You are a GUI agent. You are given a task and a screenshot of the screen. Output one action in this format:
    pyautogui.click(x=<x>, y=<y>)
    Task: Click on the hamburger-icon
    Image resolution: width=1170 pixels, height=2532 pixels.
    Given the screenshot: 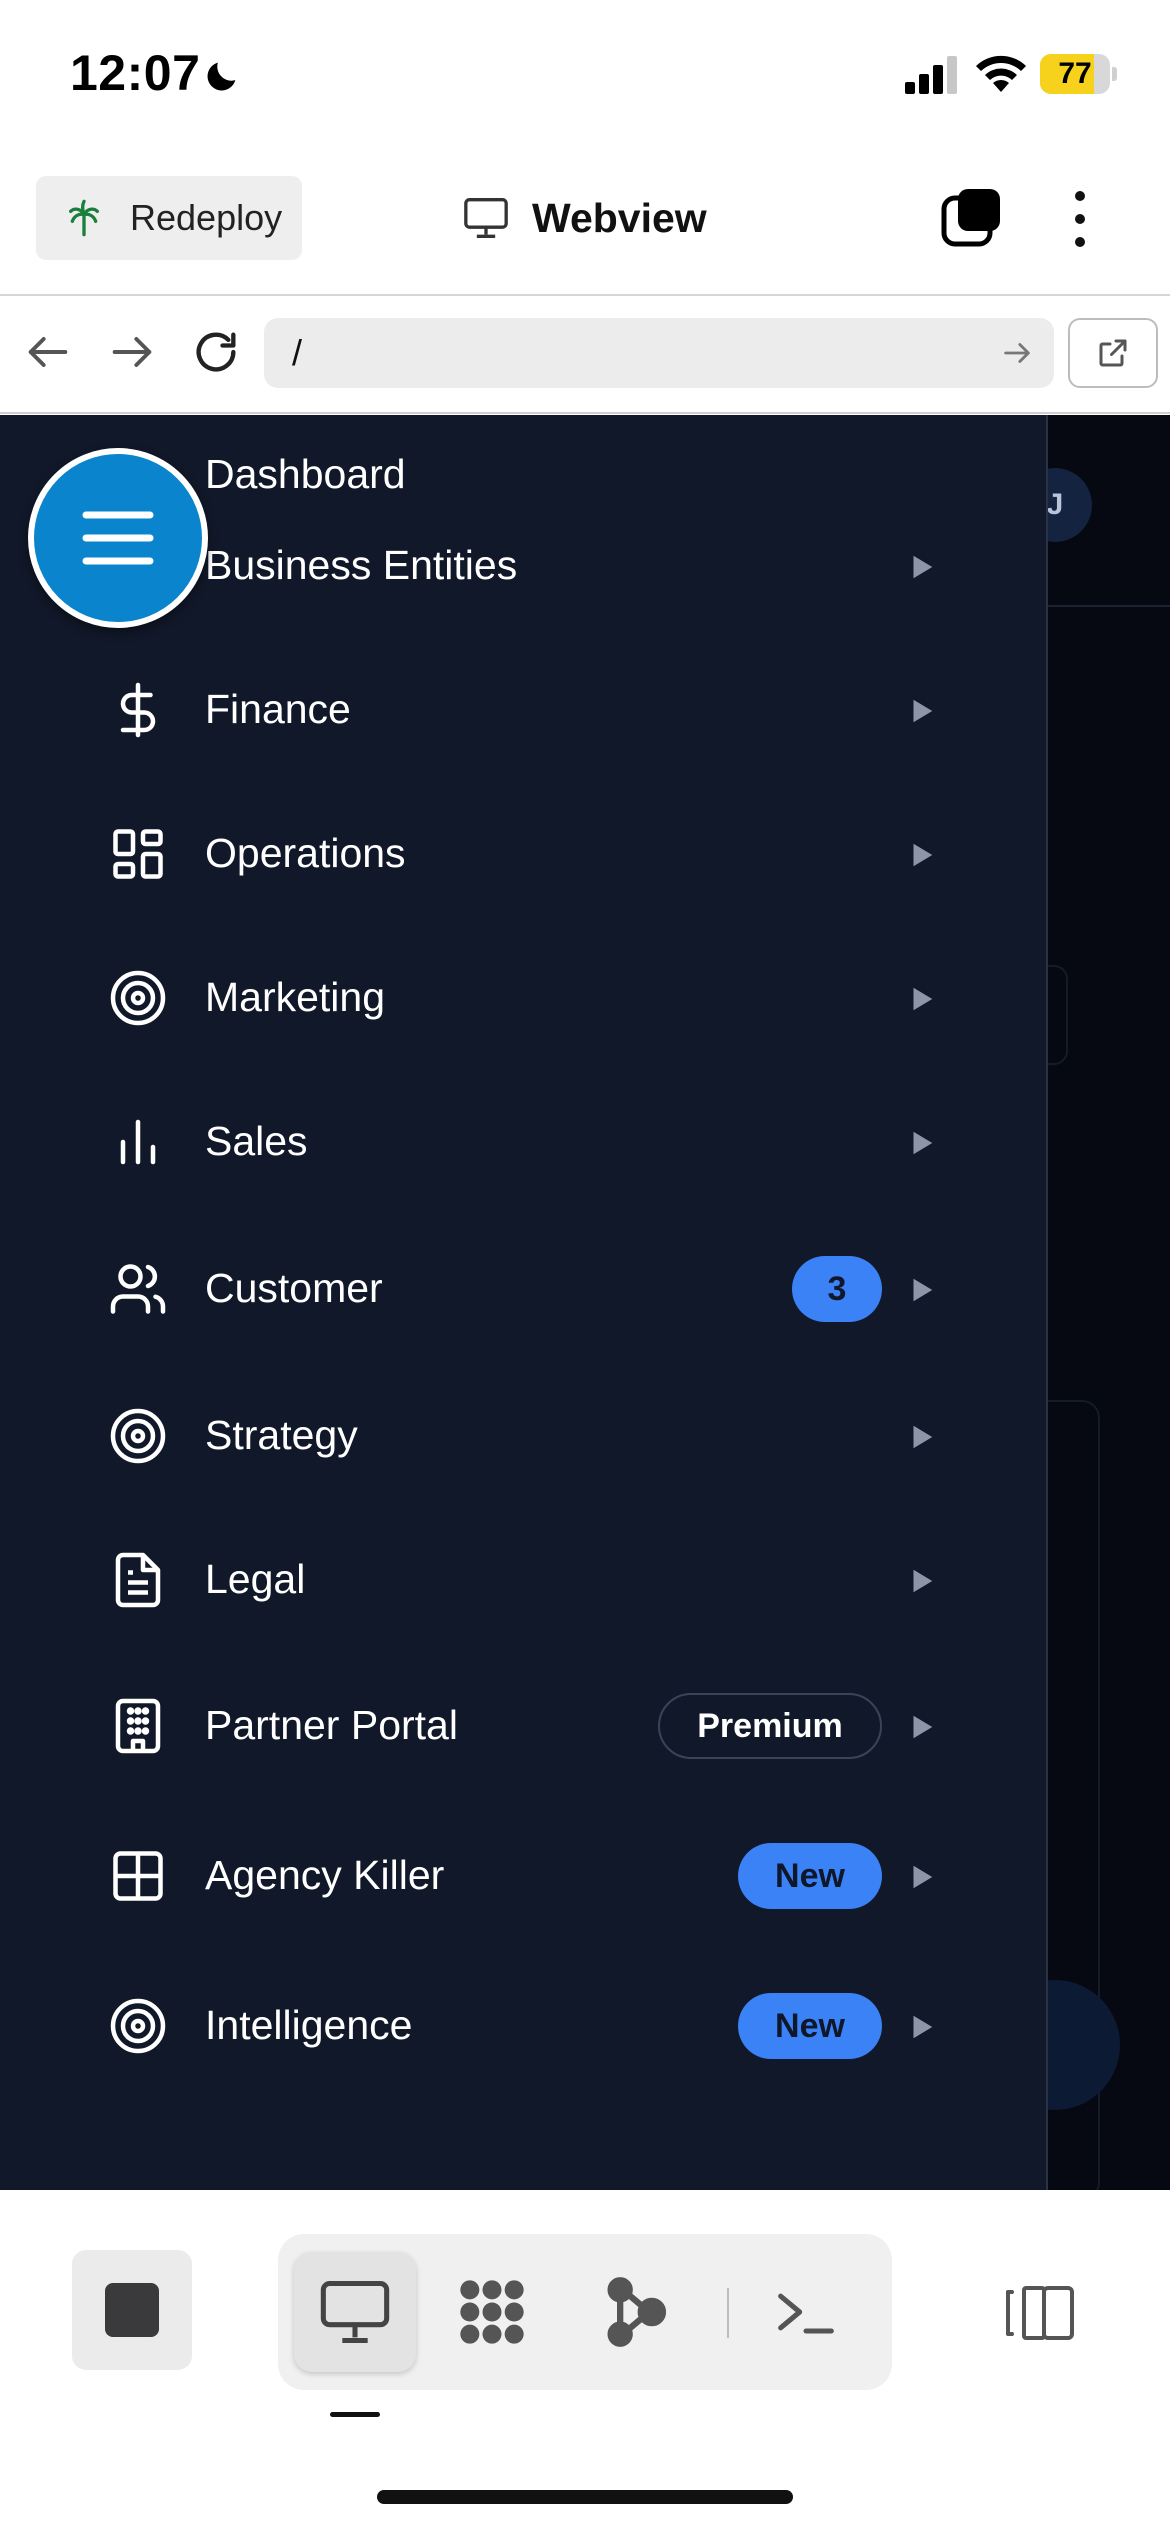 What is the action you would take?
    pyautogui.click(x=118, y=538)
    